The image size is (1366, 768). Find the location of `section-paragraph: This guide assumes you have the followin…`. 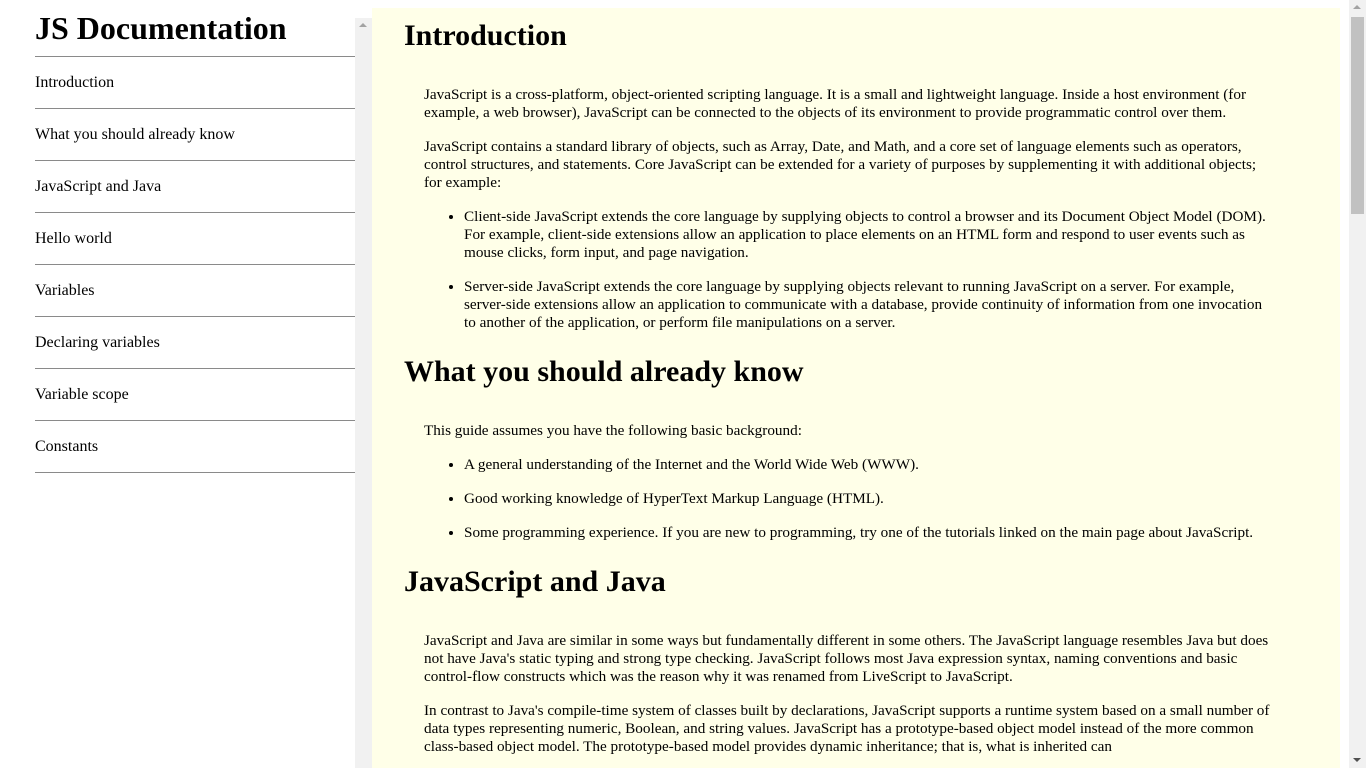

section-paragraph: This guide assumes you have the followin… is located at coordinates (613, 430).